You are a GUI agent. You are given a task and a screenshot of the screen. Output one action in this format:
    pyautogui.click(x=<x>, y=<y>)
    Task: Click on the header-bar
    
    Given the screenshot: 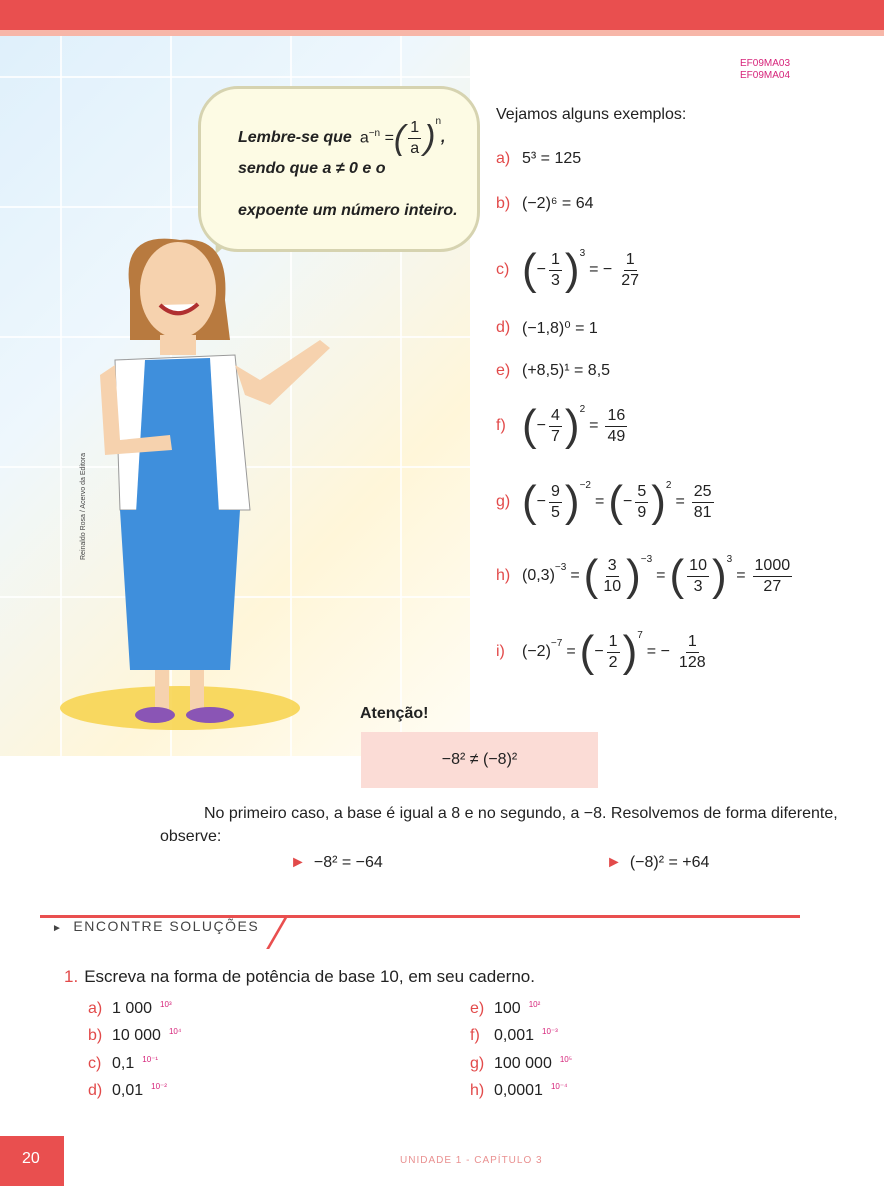 What is the action you would take?
    pyautogui.click(x=442, y=15)
    